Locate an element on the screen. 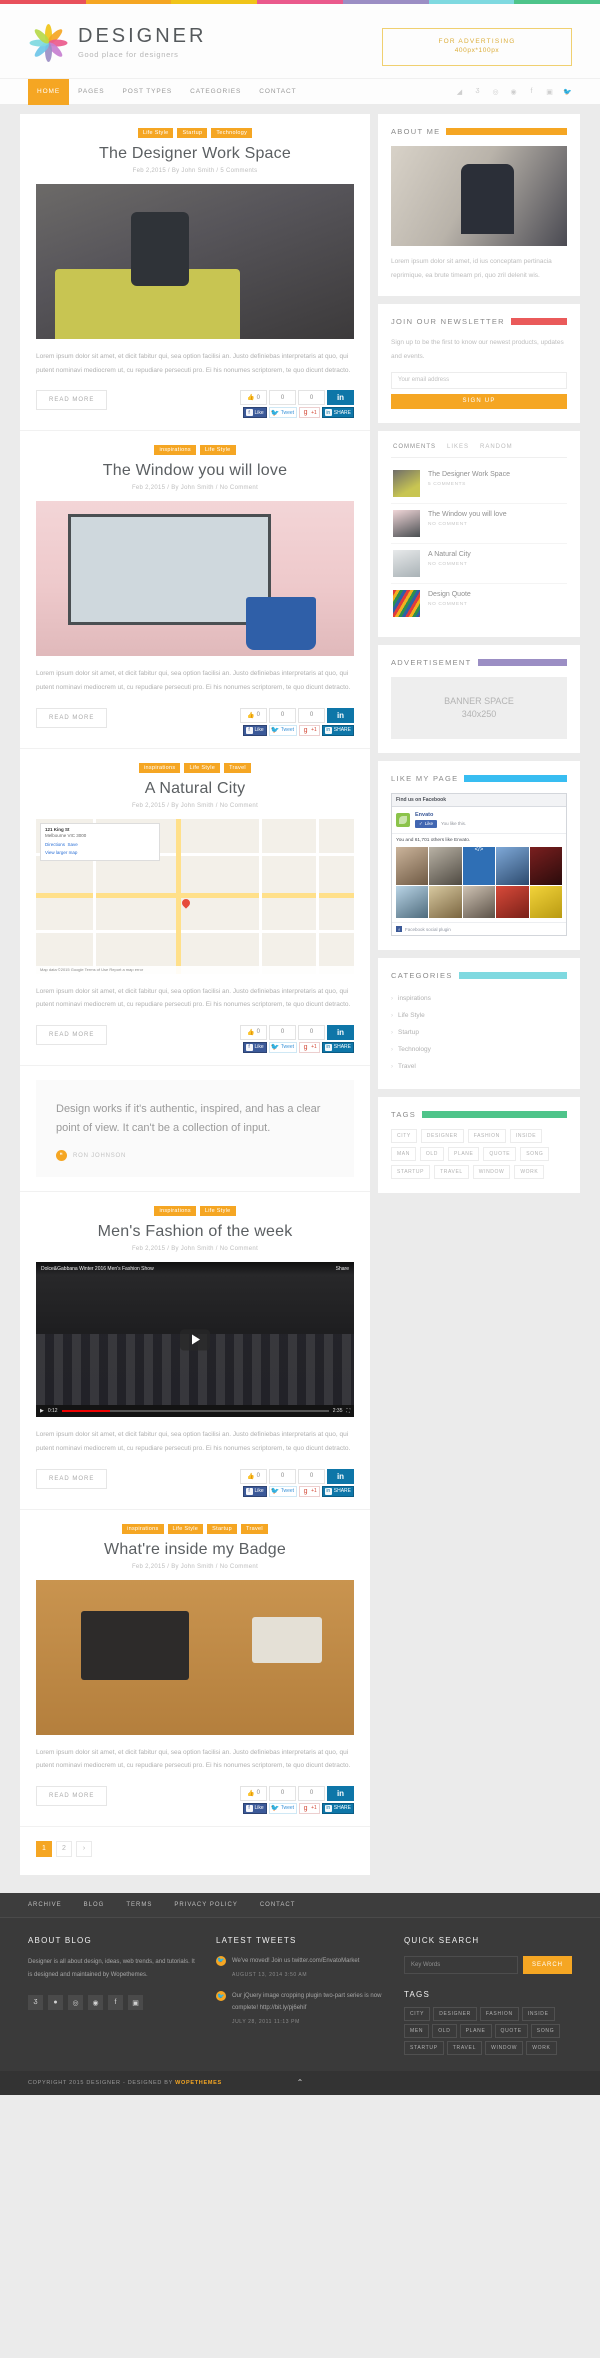 Image resolution: width=600 pixels, height=2358 pixels. tab-comments: COMMENTS is located at coordinates (414, 447).